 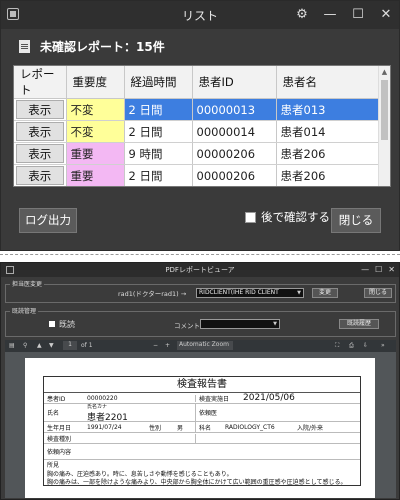 I want to click on priority-cell: 不変, so click(x=95, y=131).